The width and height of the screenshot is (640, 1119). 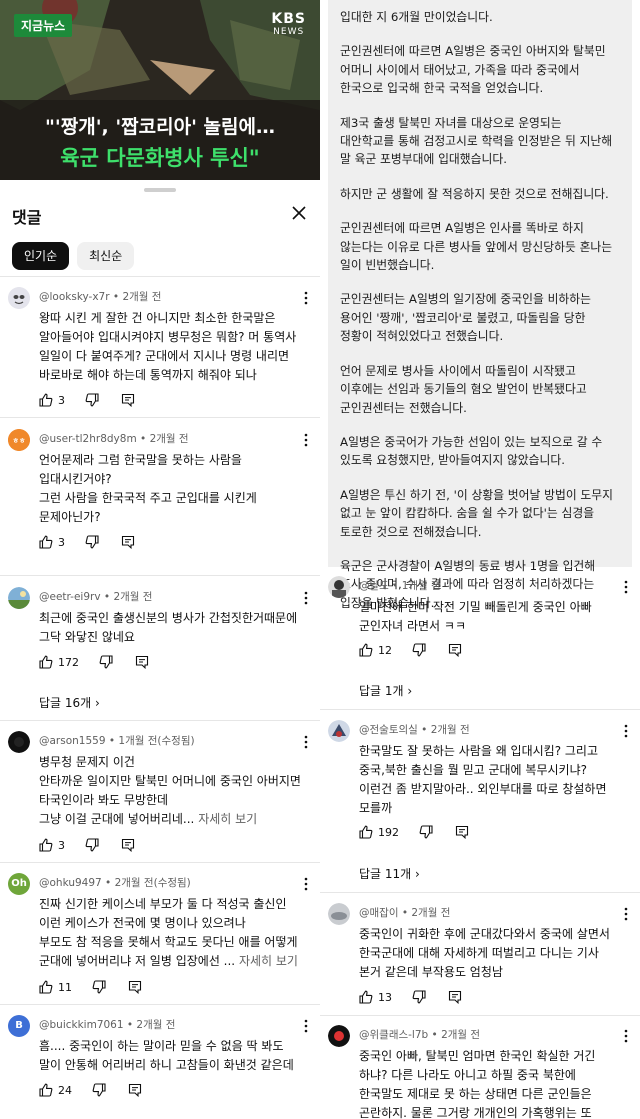 I want to click on comment-meta: @전술토의실 • 2개월 전, so click(x=414, y=730).